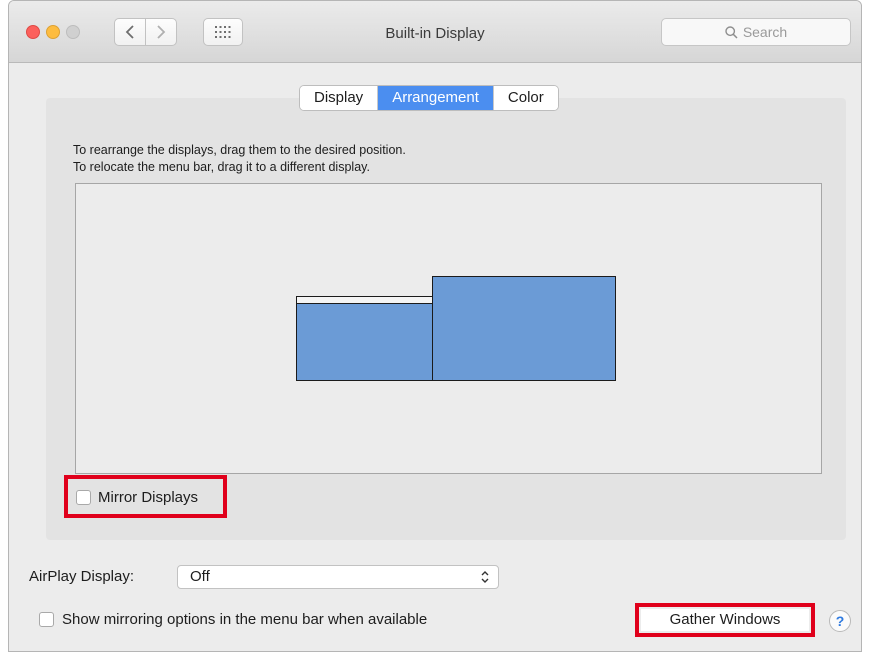  I want to click on show-mirroring-checkbox, so click(46, 619).